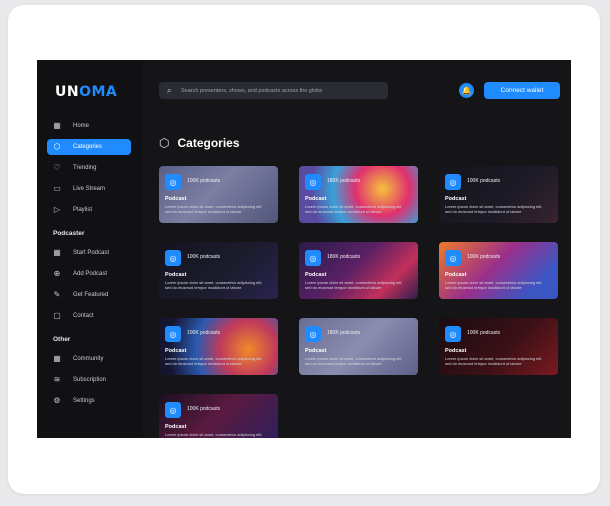 This screenshot has width=610, height=506. Describe the element at coordinates (57, 209) in the screenshot. I see `playlist-icon: ▷` at that location.